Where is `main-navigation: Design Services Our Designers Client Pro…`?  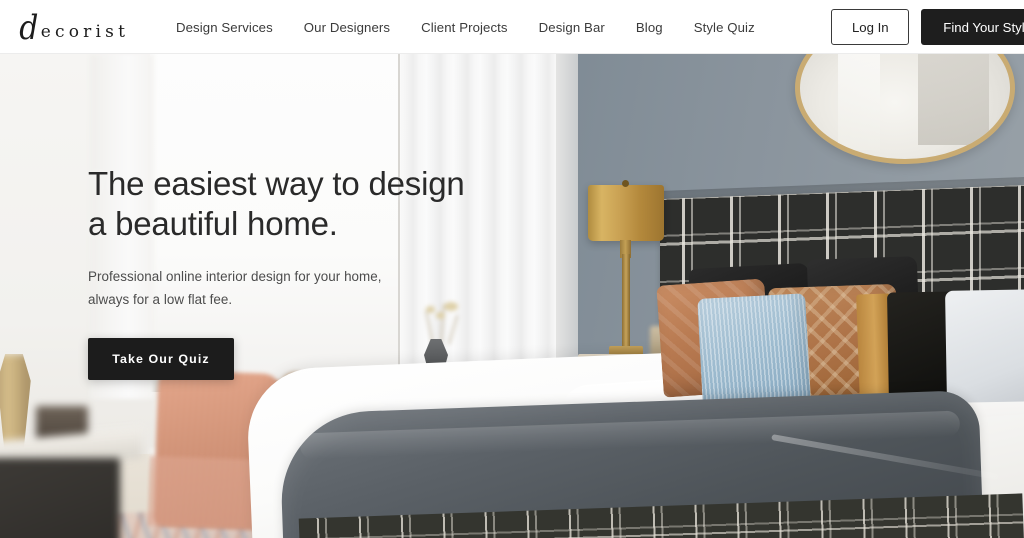 main-navigation: Design Services Our Designers Client Pro… is located at coordinates (465, 27).